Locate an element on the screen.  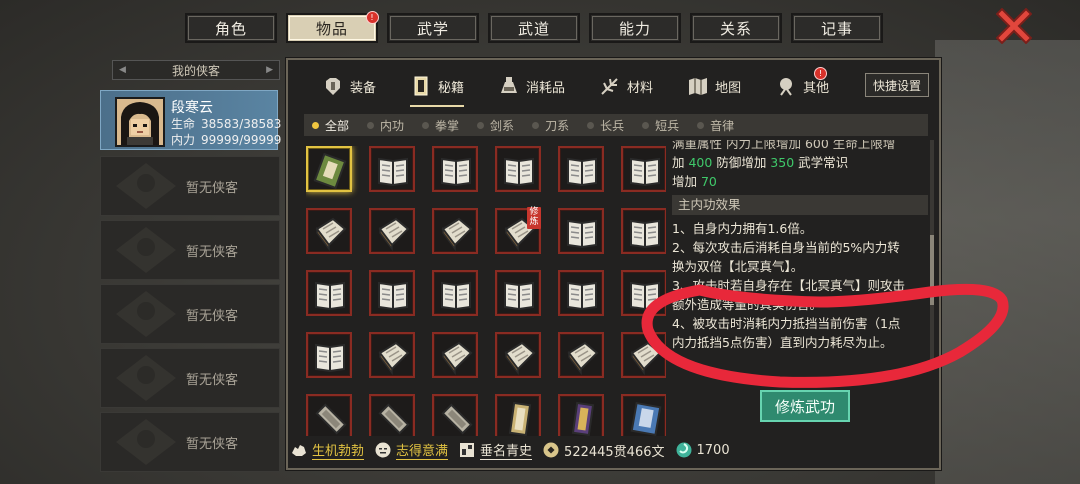
coin-icon is located at coordinates (551, 450).